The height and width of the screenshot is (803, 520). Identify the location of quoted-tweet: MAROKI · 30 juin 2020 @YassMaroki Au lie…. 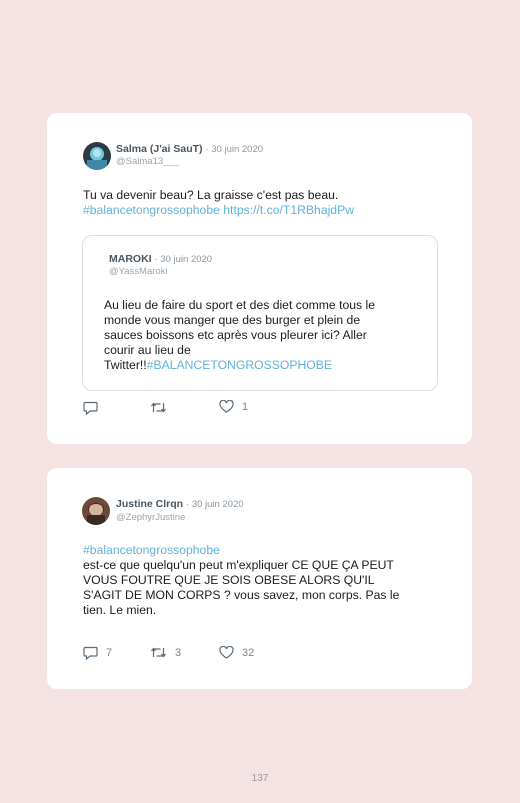
(260, 313).